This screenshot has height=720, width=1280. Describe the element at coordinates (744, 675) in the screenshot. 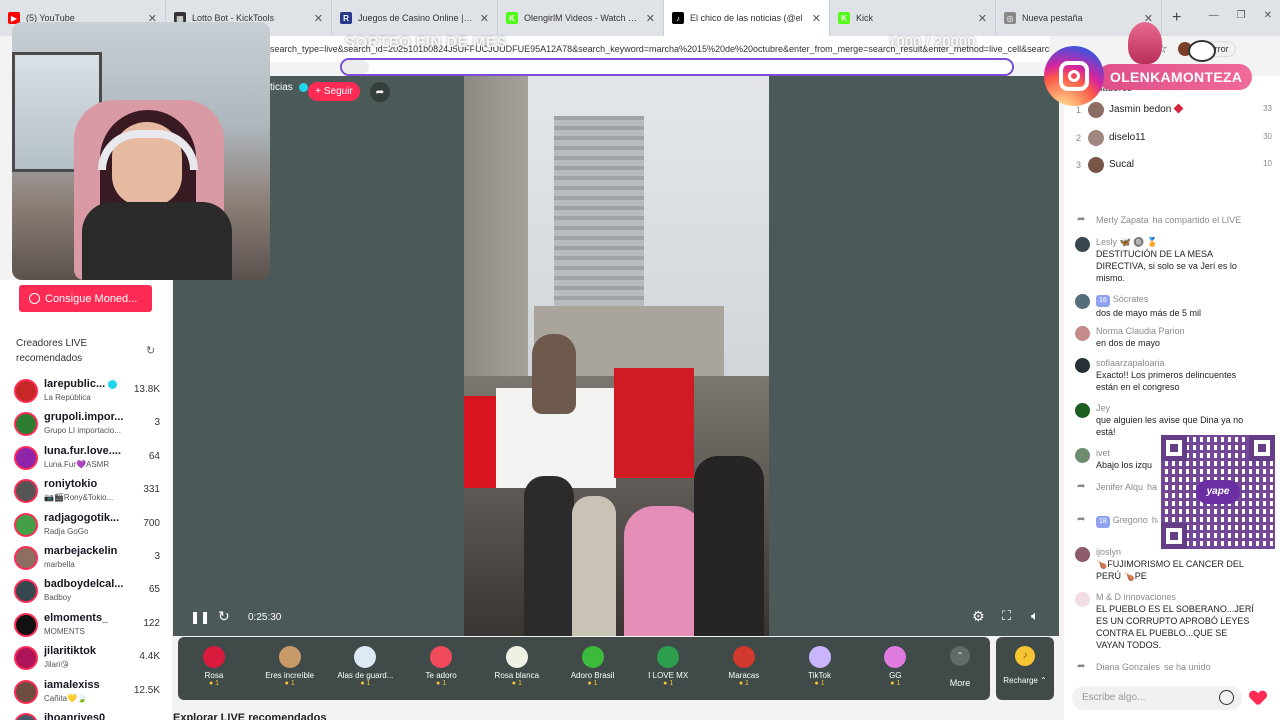

I see `gift-label: Maracas` at that location.